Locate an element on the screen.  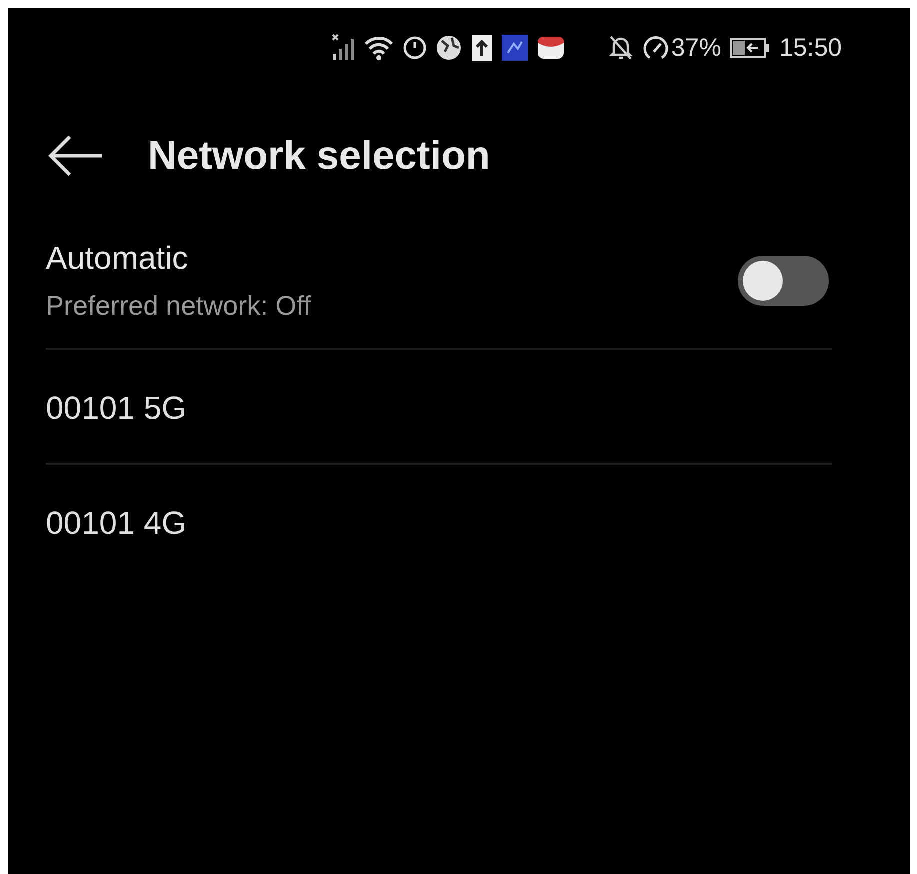
clock-time: 15:50 is located at coordinates (810, 48).